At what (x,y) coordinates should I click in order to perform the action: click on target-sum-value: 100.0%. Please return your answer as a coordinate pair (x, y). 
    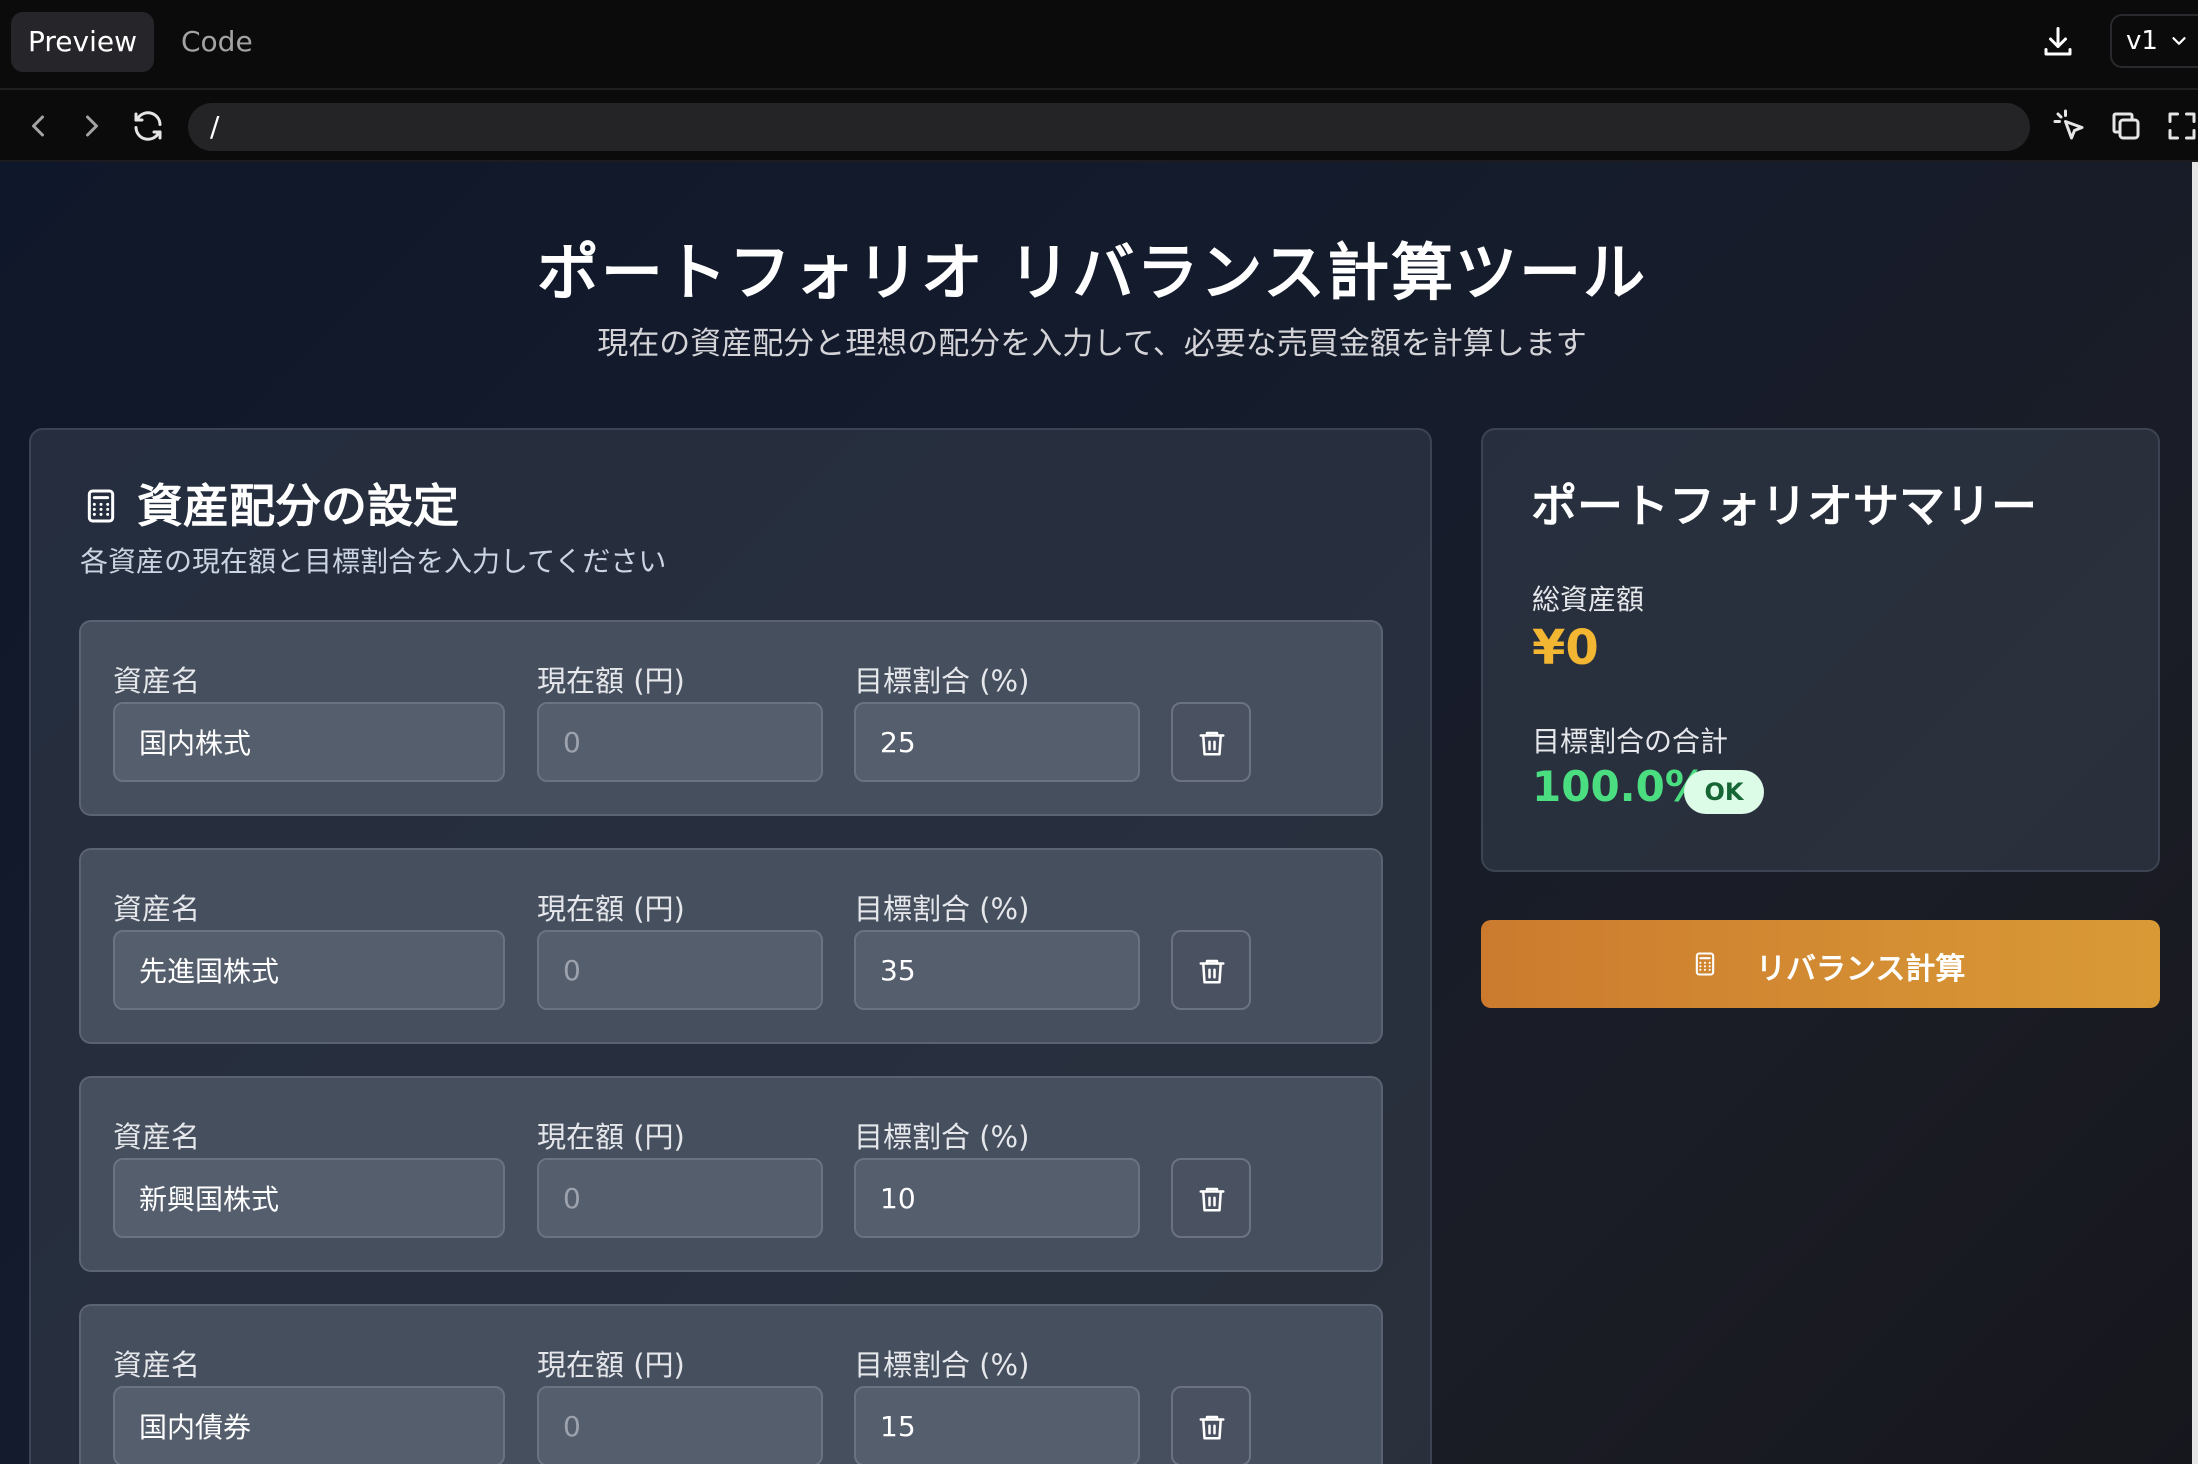
    Looking at the image, I should click on (1619, 786).